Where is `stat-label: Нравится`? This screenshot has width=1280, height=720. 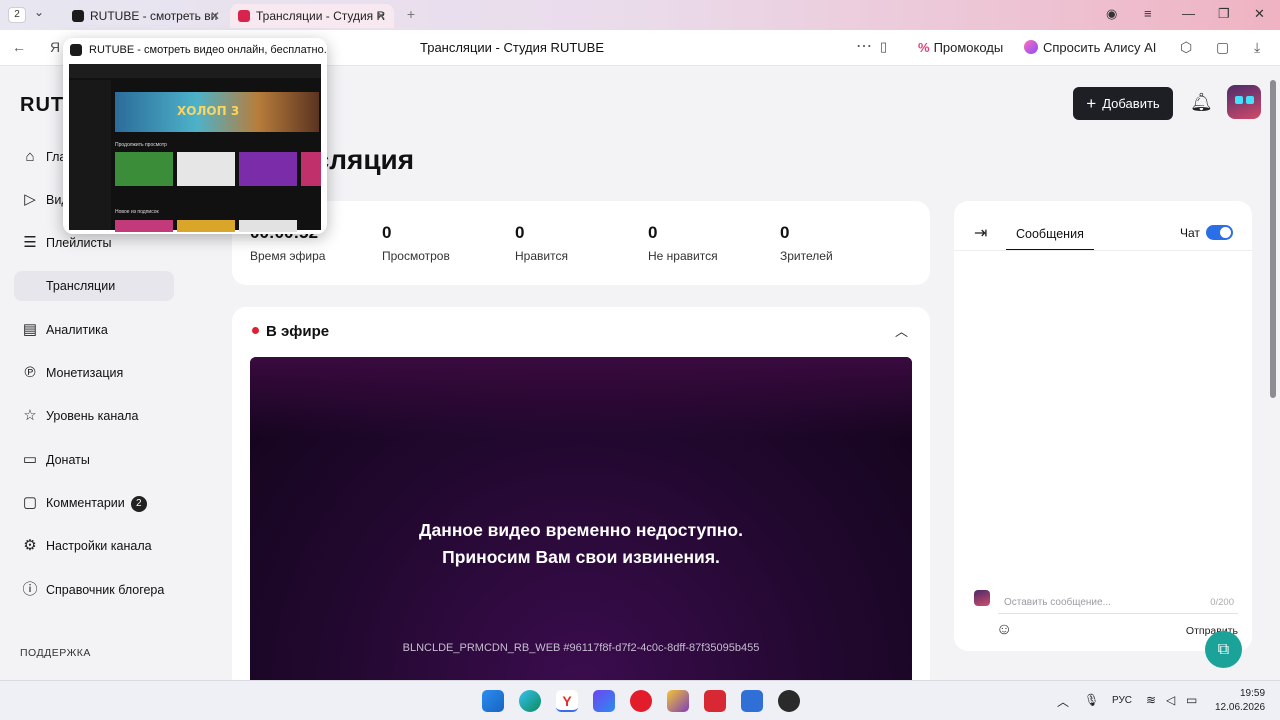
stat-label: Нравится is located at coordinates (541, 256).